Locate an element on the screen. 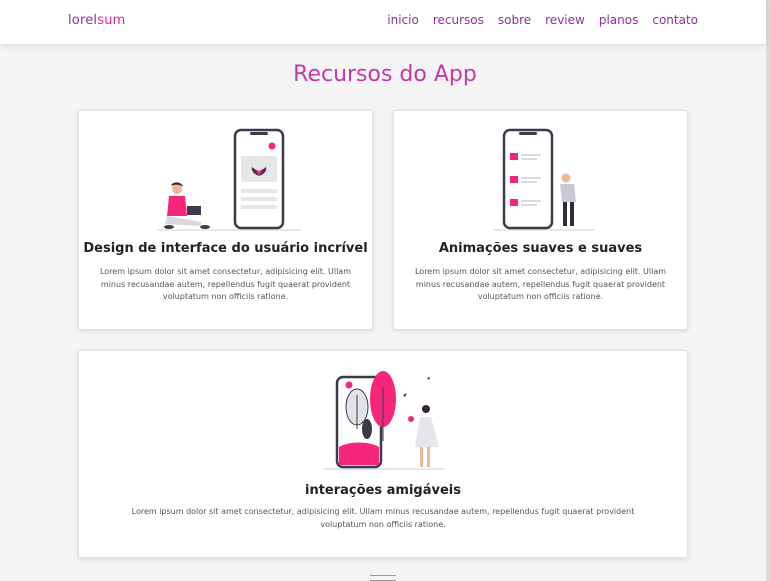  section-title: Recursos do App is located at coordinates (385, 74).